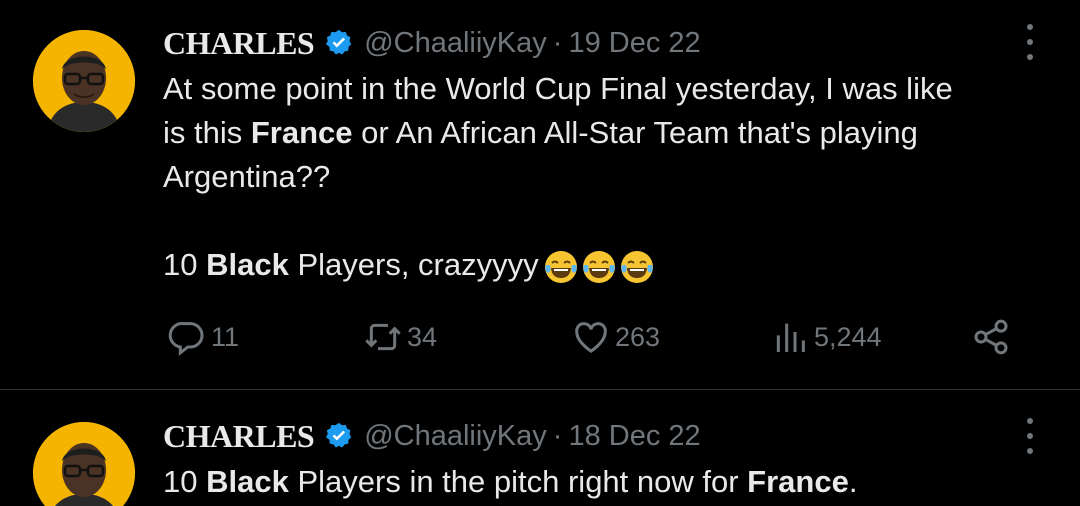  I want to click on tweet-header: CHARLES @ChaaliiyKay · 18 Dec 22, so click(432, 436).